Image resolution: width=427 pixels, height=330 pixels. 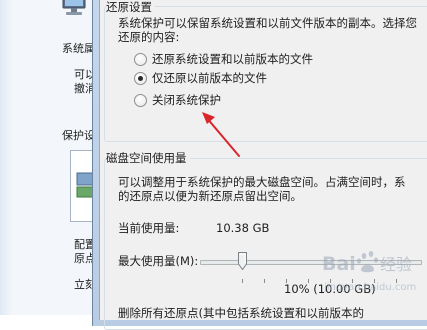 I want to click on current-usage-label: 当前使用量:, so click(x=149, y=228).